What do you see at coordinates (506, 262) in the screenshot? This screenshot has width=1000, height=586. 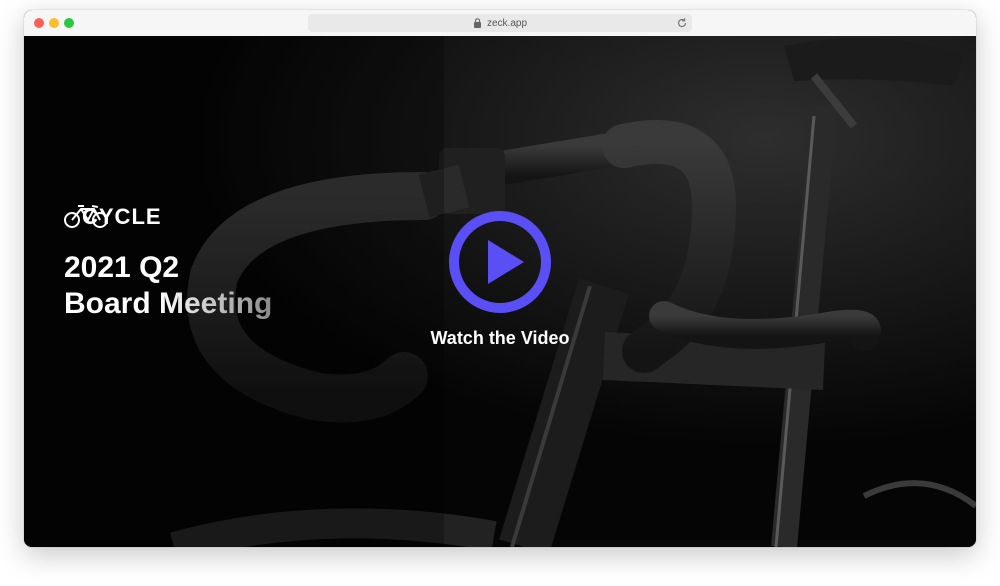 I see `play-icon` at bounding box center [506, 262].